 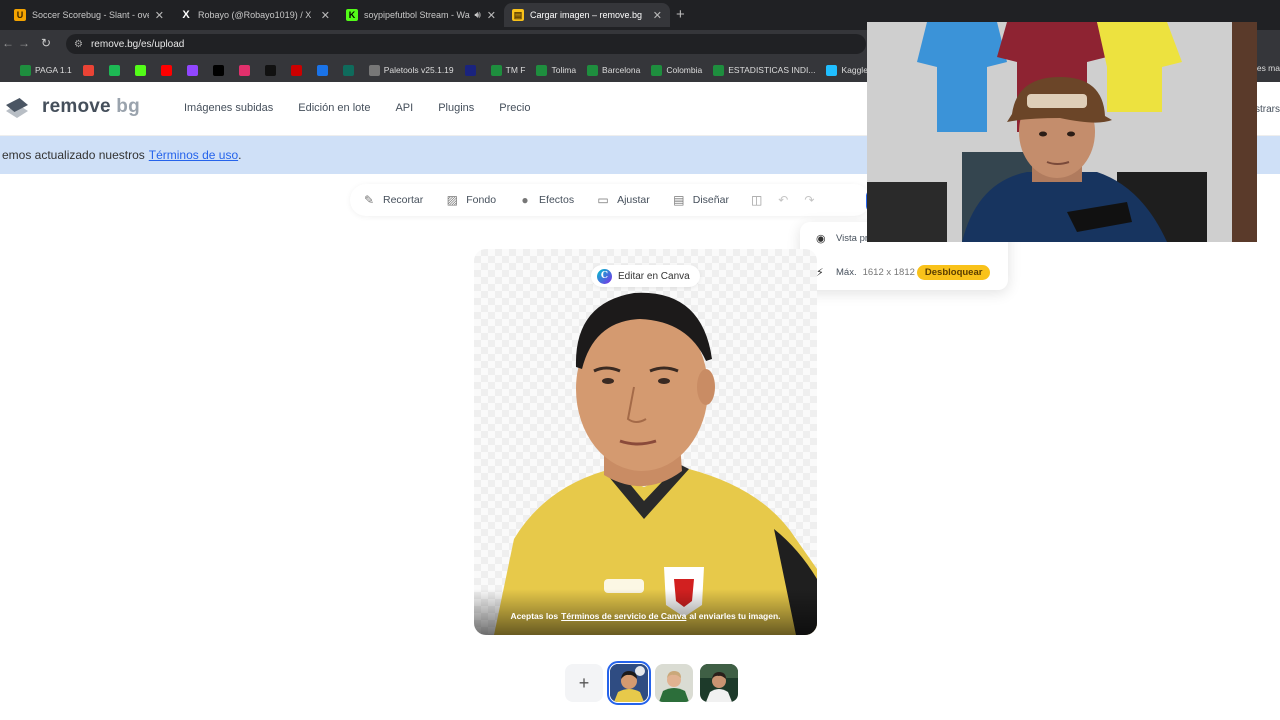 I want to click on unlock-button: Desbloquear, so click(x=953, y=272).